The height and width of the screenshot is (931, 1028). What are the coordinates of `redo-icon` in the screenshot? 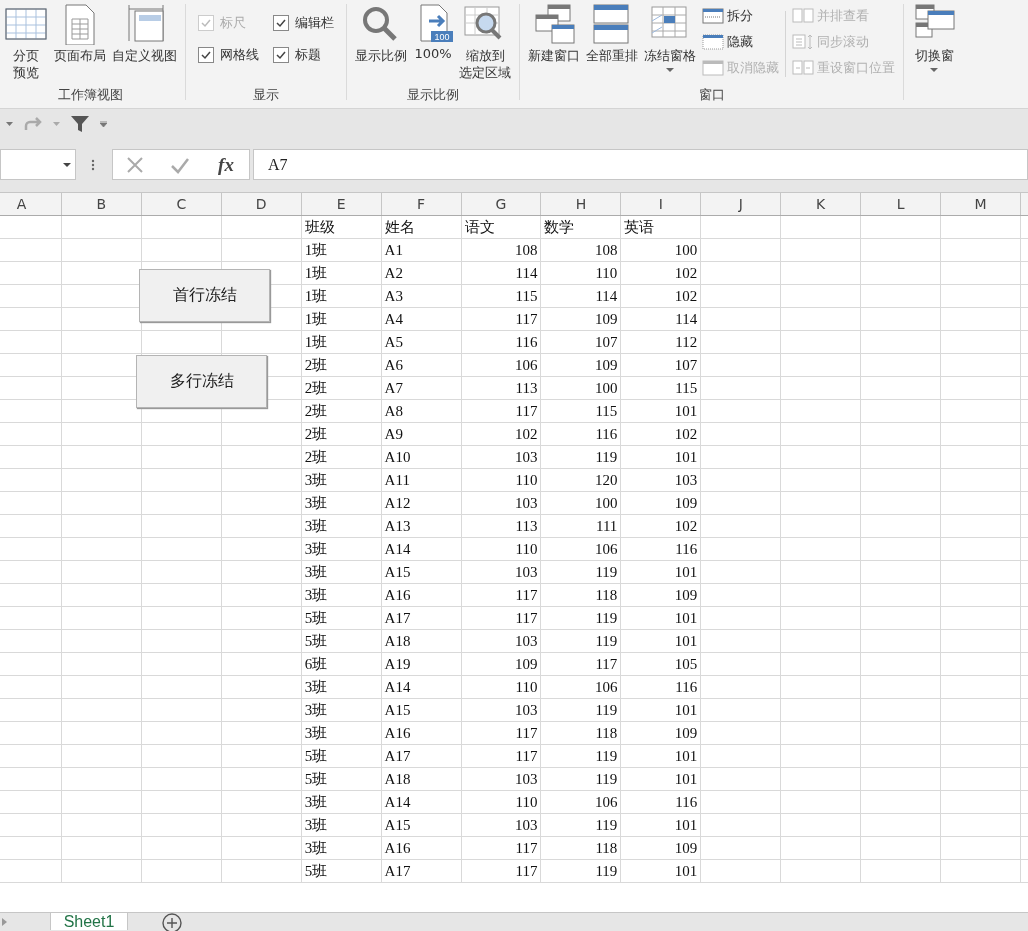 It's located at (33, 124).